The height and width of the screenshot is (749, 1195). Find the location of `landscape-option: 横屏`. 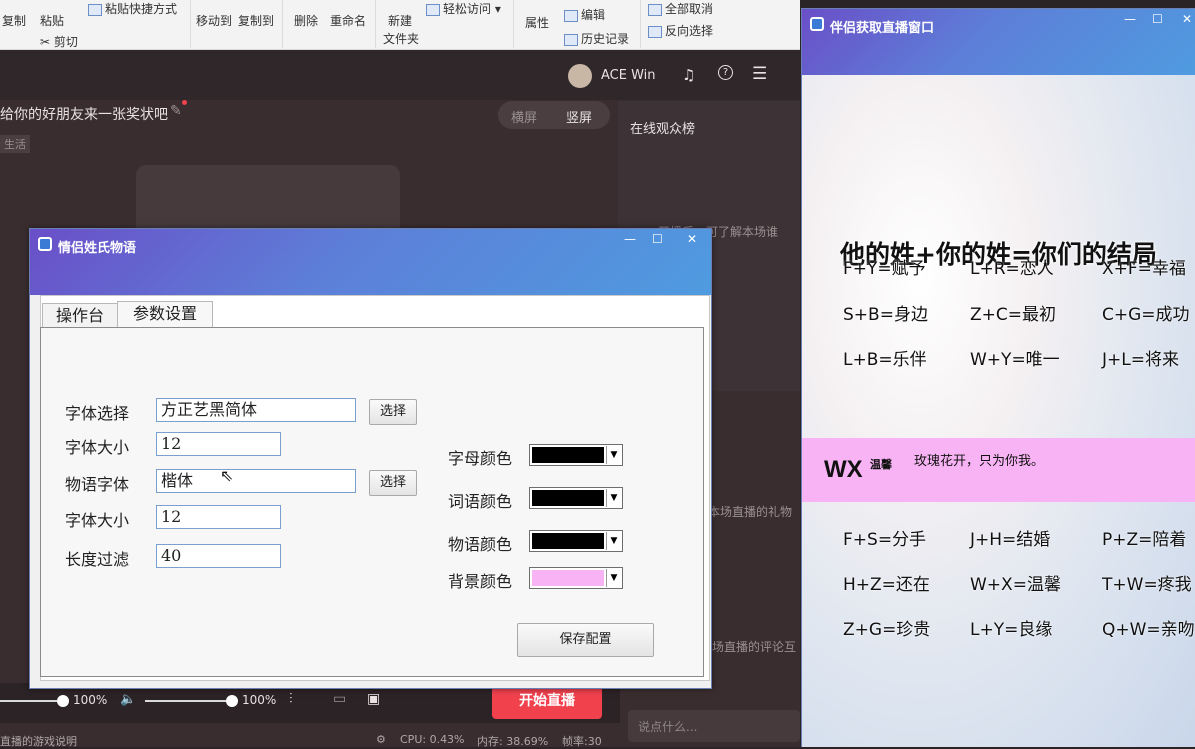

landscape-option: 横屏 is located at coordinates (524, 116).